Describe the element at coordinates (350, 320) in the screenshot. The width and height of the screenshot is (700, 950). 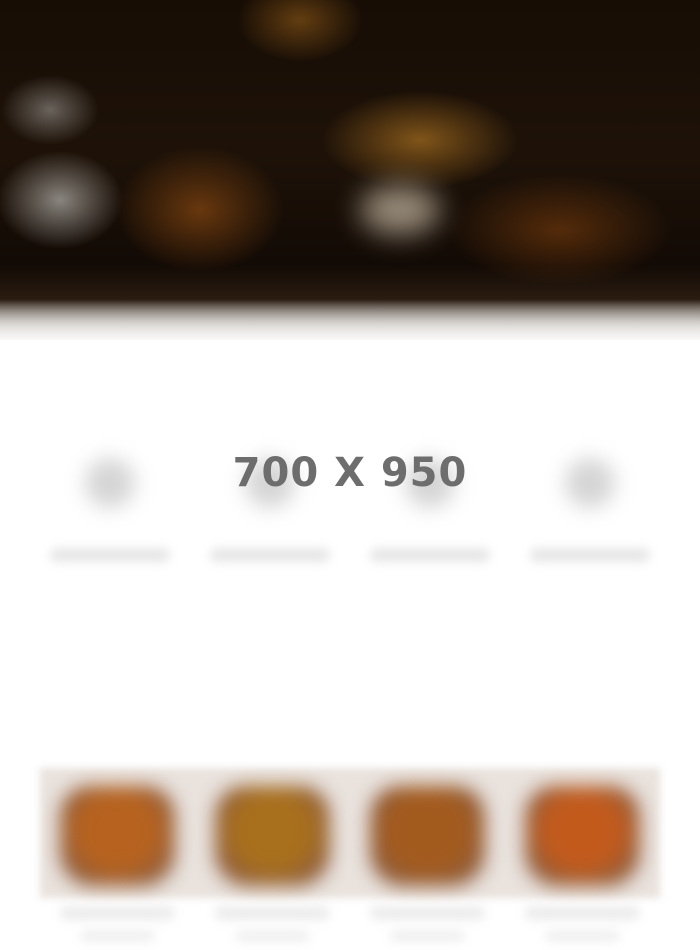
I see `hero-fade` at that location.